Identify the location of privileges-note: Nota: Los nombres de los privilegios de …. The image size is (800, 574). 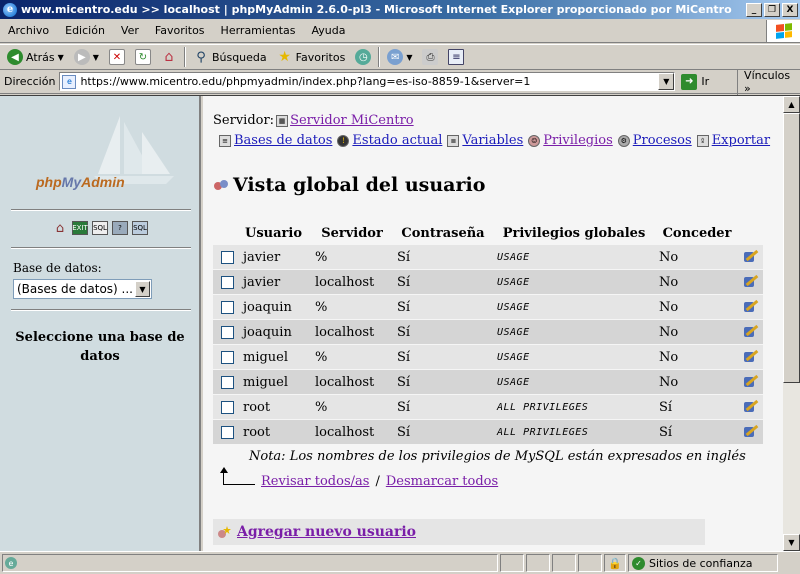
(497, 456).